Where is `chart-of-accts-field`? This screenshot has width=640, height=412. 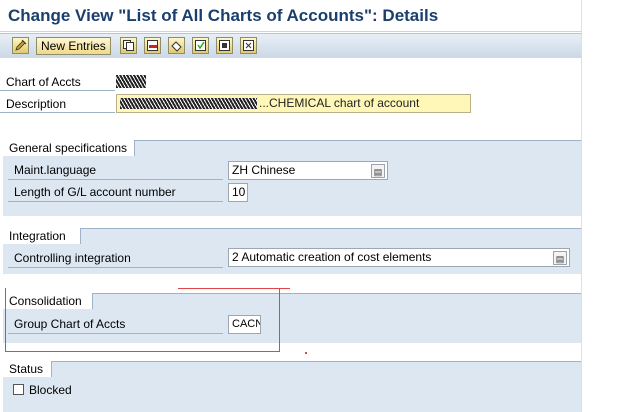 chart-of-accts-field is located at coordinates (133, 81).